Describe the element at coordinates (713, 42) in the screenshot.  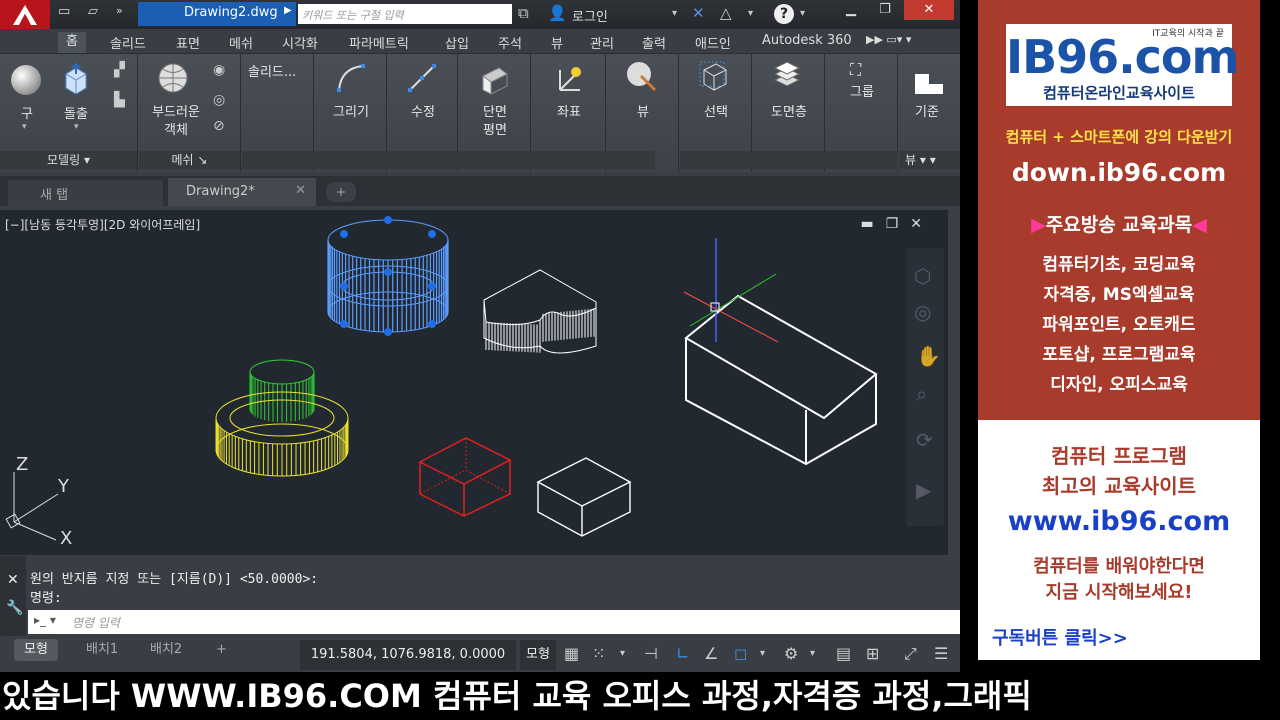
I see `tab-addins: 애드인` at that location.